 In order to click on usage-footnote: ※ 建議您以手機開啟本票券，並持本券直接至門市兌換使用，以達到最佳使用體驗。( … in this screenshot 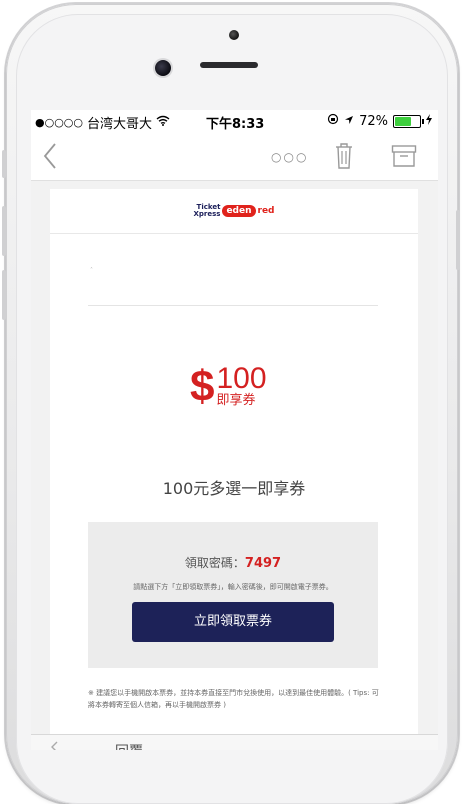, I will do `click(233, 699)`.